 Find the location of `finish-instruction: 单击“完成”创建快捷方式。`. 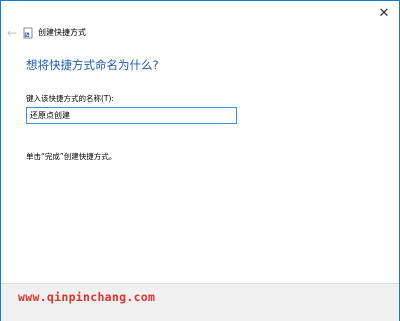

finish-instruction: 单击“完成”创建快捷方式。 is located at coordinates (71, 156).